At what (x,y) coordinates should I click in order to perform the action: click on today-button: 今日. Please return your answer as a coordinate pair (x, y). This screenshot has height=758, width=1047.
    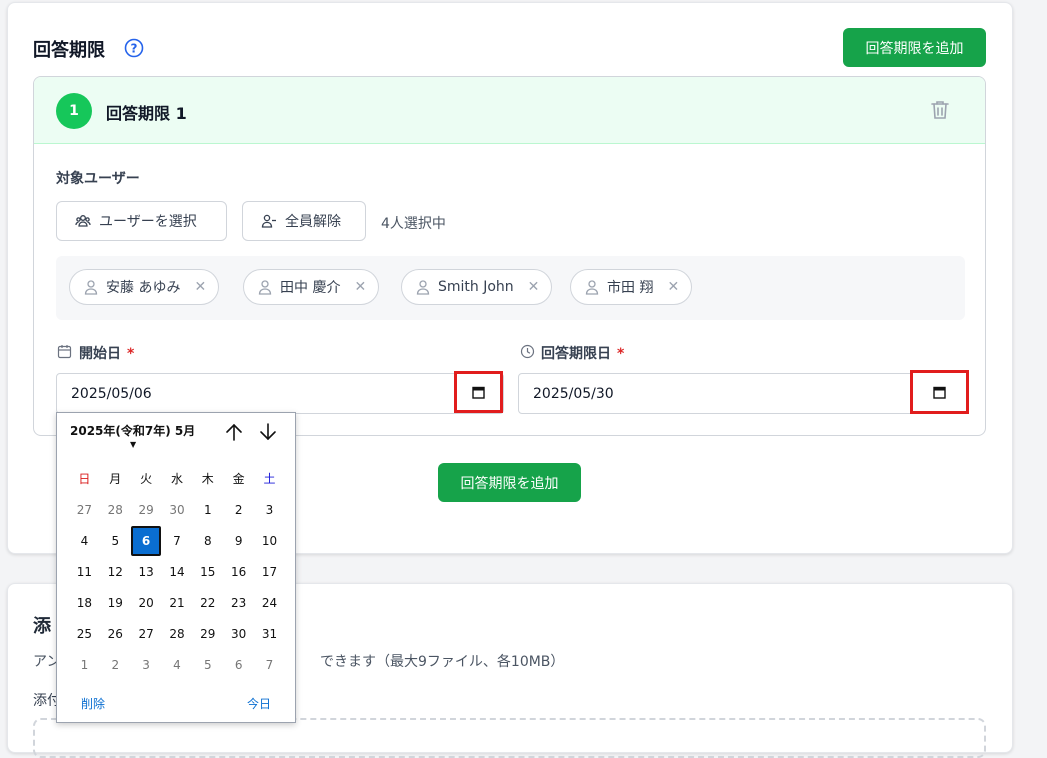
    Looking at the image, I should click on (259, 703).